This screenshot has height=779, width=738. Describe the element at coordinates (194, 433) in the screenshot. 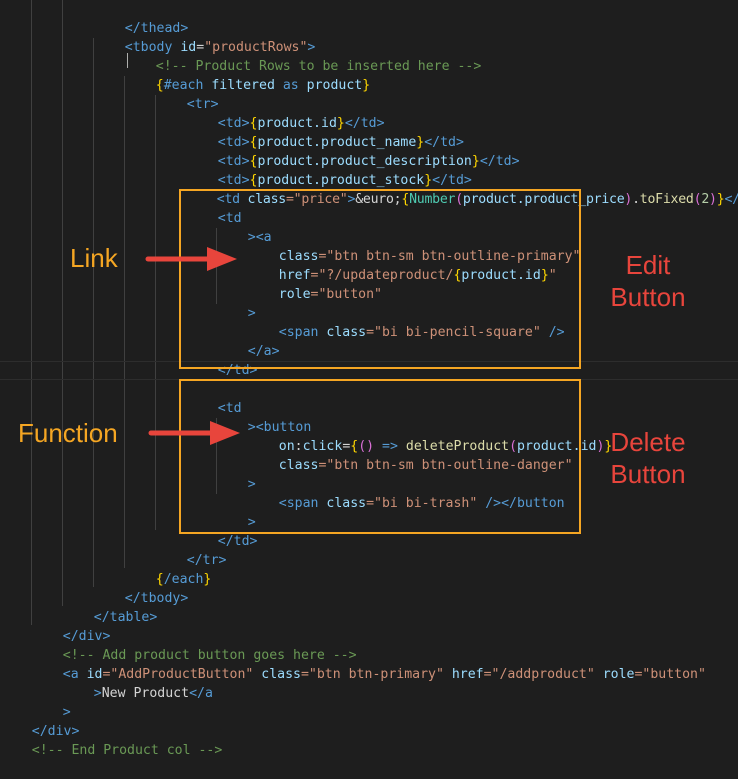

I see `function-arrow-icon` at that location.